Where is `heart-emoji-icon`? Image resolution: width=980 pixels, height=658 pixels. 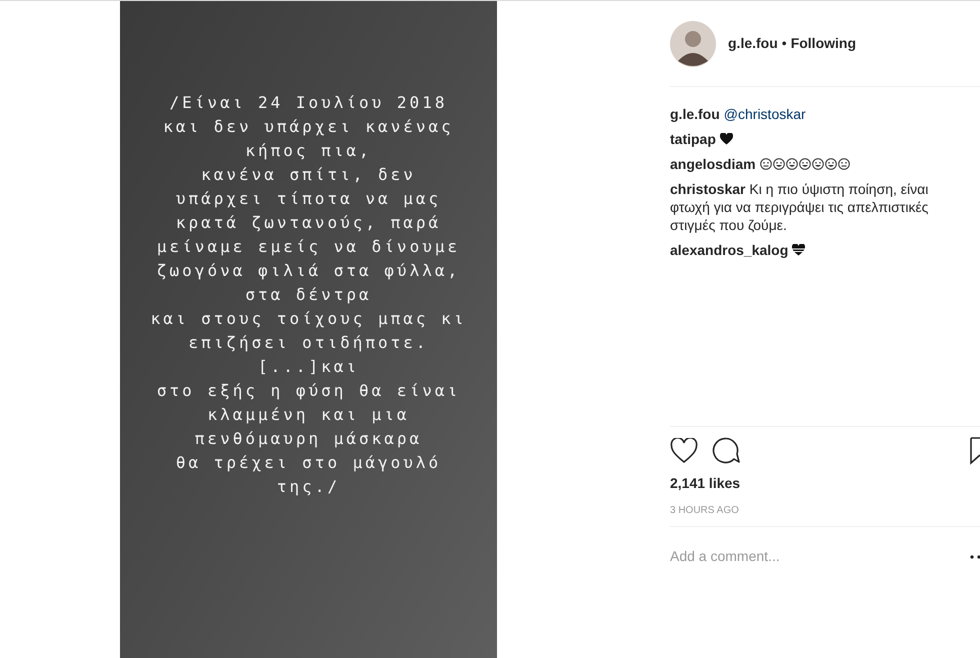 heart-emoji-icon is located at coordinates (726, 139).